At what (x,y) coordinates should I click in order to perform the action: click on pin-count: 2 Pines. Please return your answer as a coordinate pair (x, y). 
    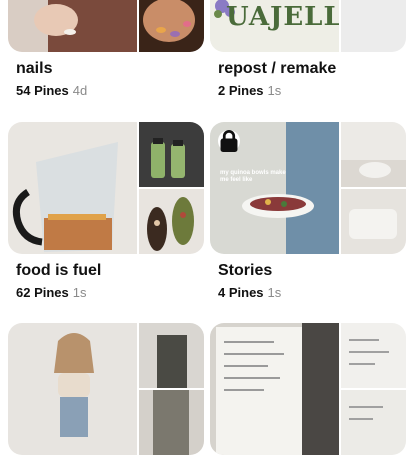
    Looking at the image, I should click on (241, 90).